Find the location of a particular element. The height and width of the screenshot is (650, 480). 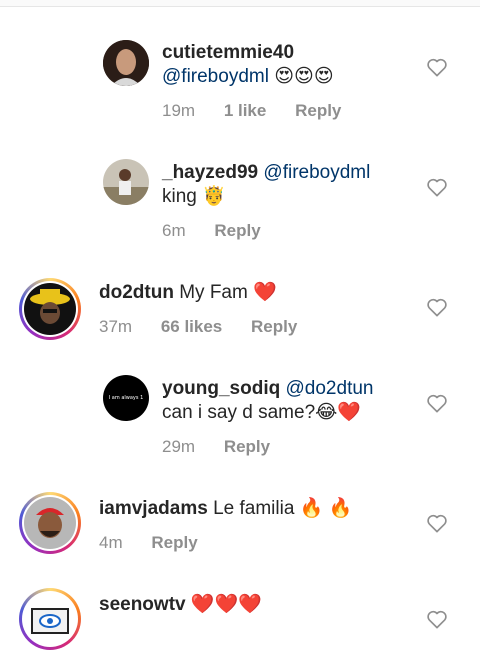

avatar-caption: I am always 1 is located at coordinates (126, 398).